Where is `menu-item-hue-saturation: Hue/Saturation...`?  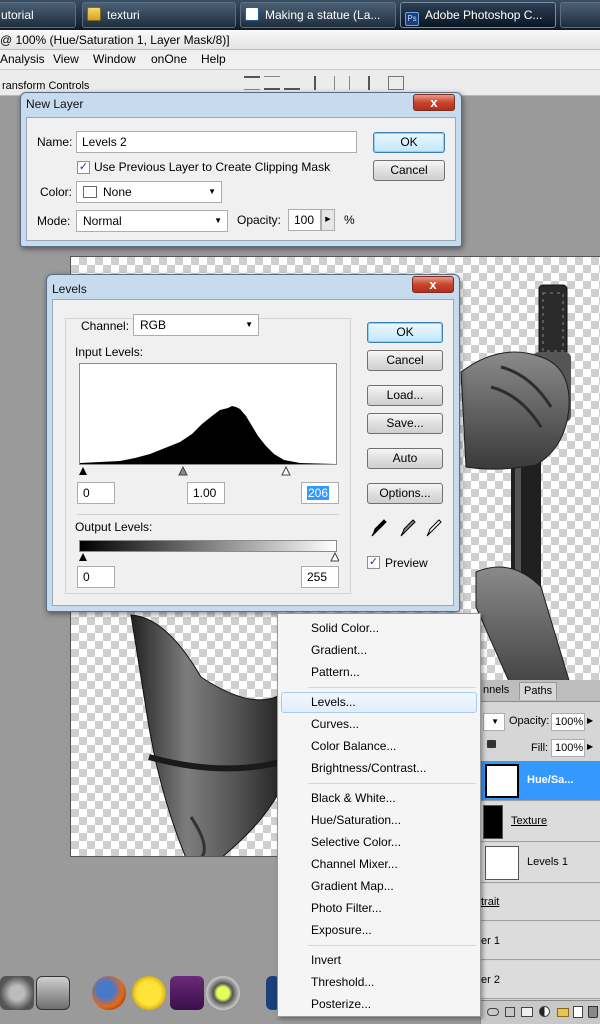
menu-item-hue-saturation: Hue/Saturation... is located at coordinates (379, 820).